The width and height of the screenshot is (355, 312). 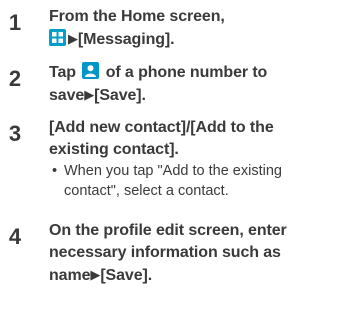 What do you see at coordinates (15, 133) in the screenshot?
I see `step-number: 3` at bounding box center [15, 133].